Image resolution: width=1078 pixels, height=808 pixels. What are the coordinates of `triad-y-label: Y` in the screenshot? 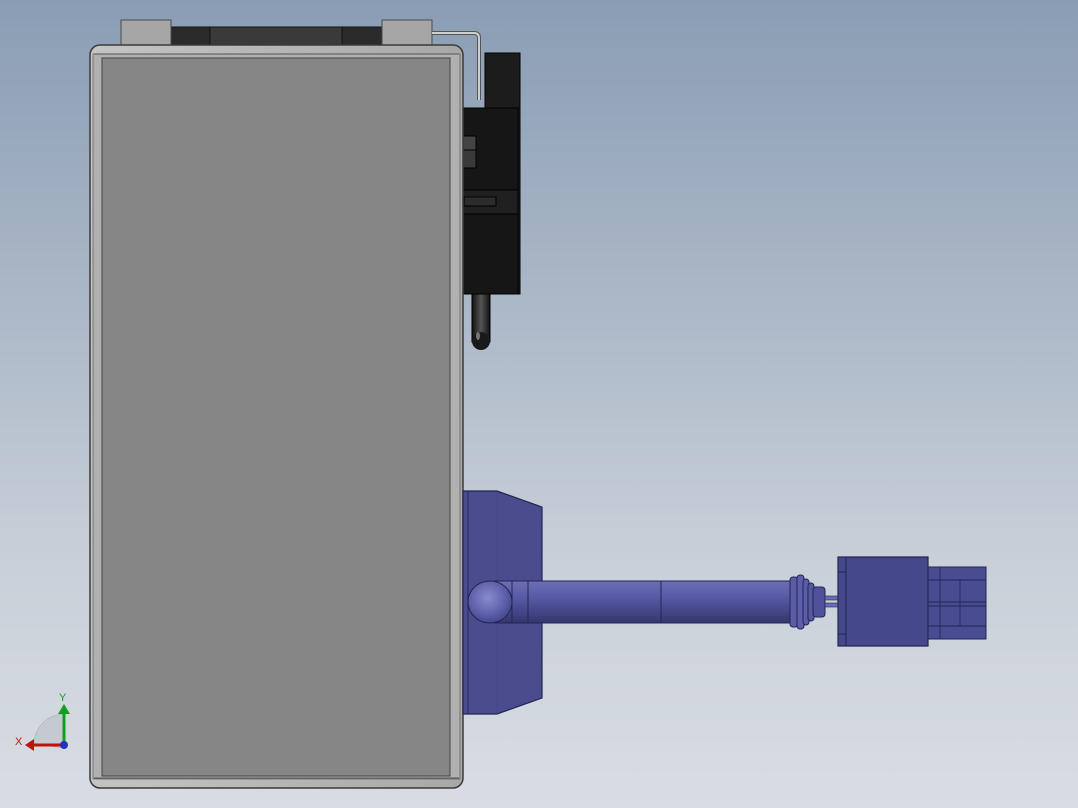 It's located at (63, 698).